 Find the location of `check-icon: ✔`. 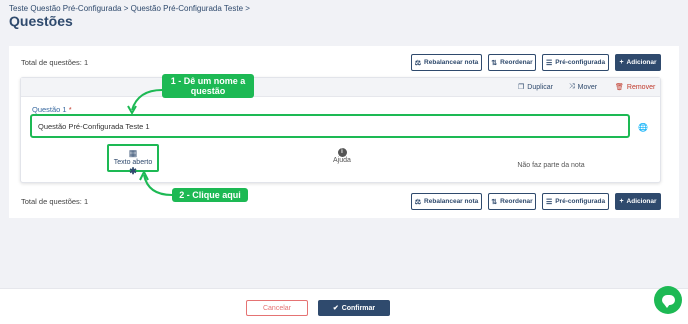

check-icon: ✔ is located at coordinates (335, 308).